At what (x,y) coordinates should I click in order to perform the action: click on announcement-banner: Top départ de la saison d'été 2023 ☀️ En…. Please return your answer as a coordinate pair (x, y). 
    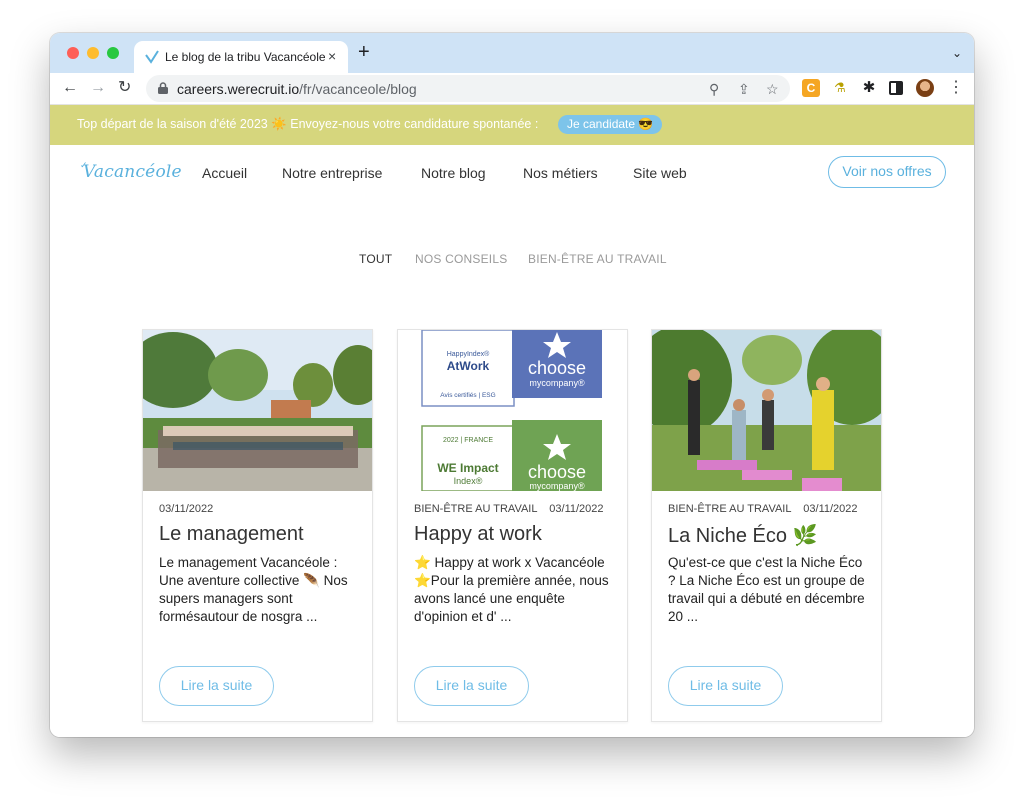
    Looking at the image, I should click on (512, 125).